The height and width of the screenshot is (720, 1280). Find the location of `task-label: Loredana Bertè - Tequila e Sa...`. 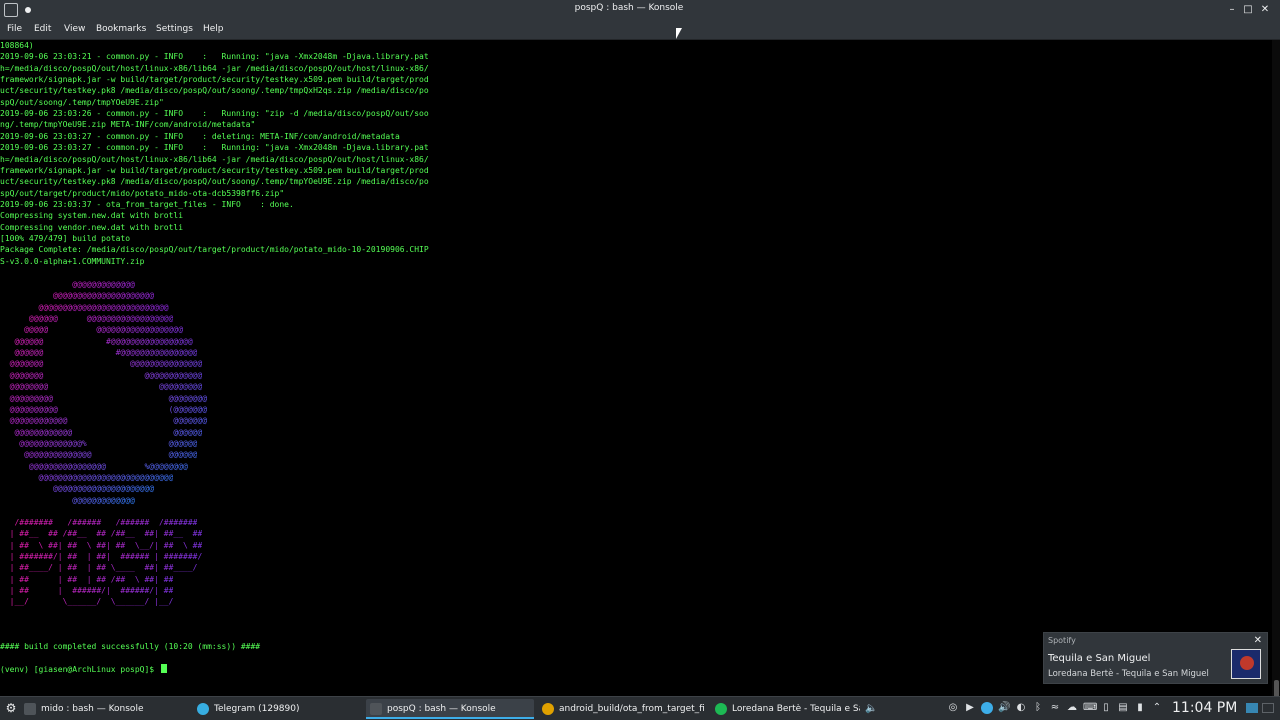

task-label: Loredana Bertè - Tequila e Sa... is located at coordinates (796, 709).